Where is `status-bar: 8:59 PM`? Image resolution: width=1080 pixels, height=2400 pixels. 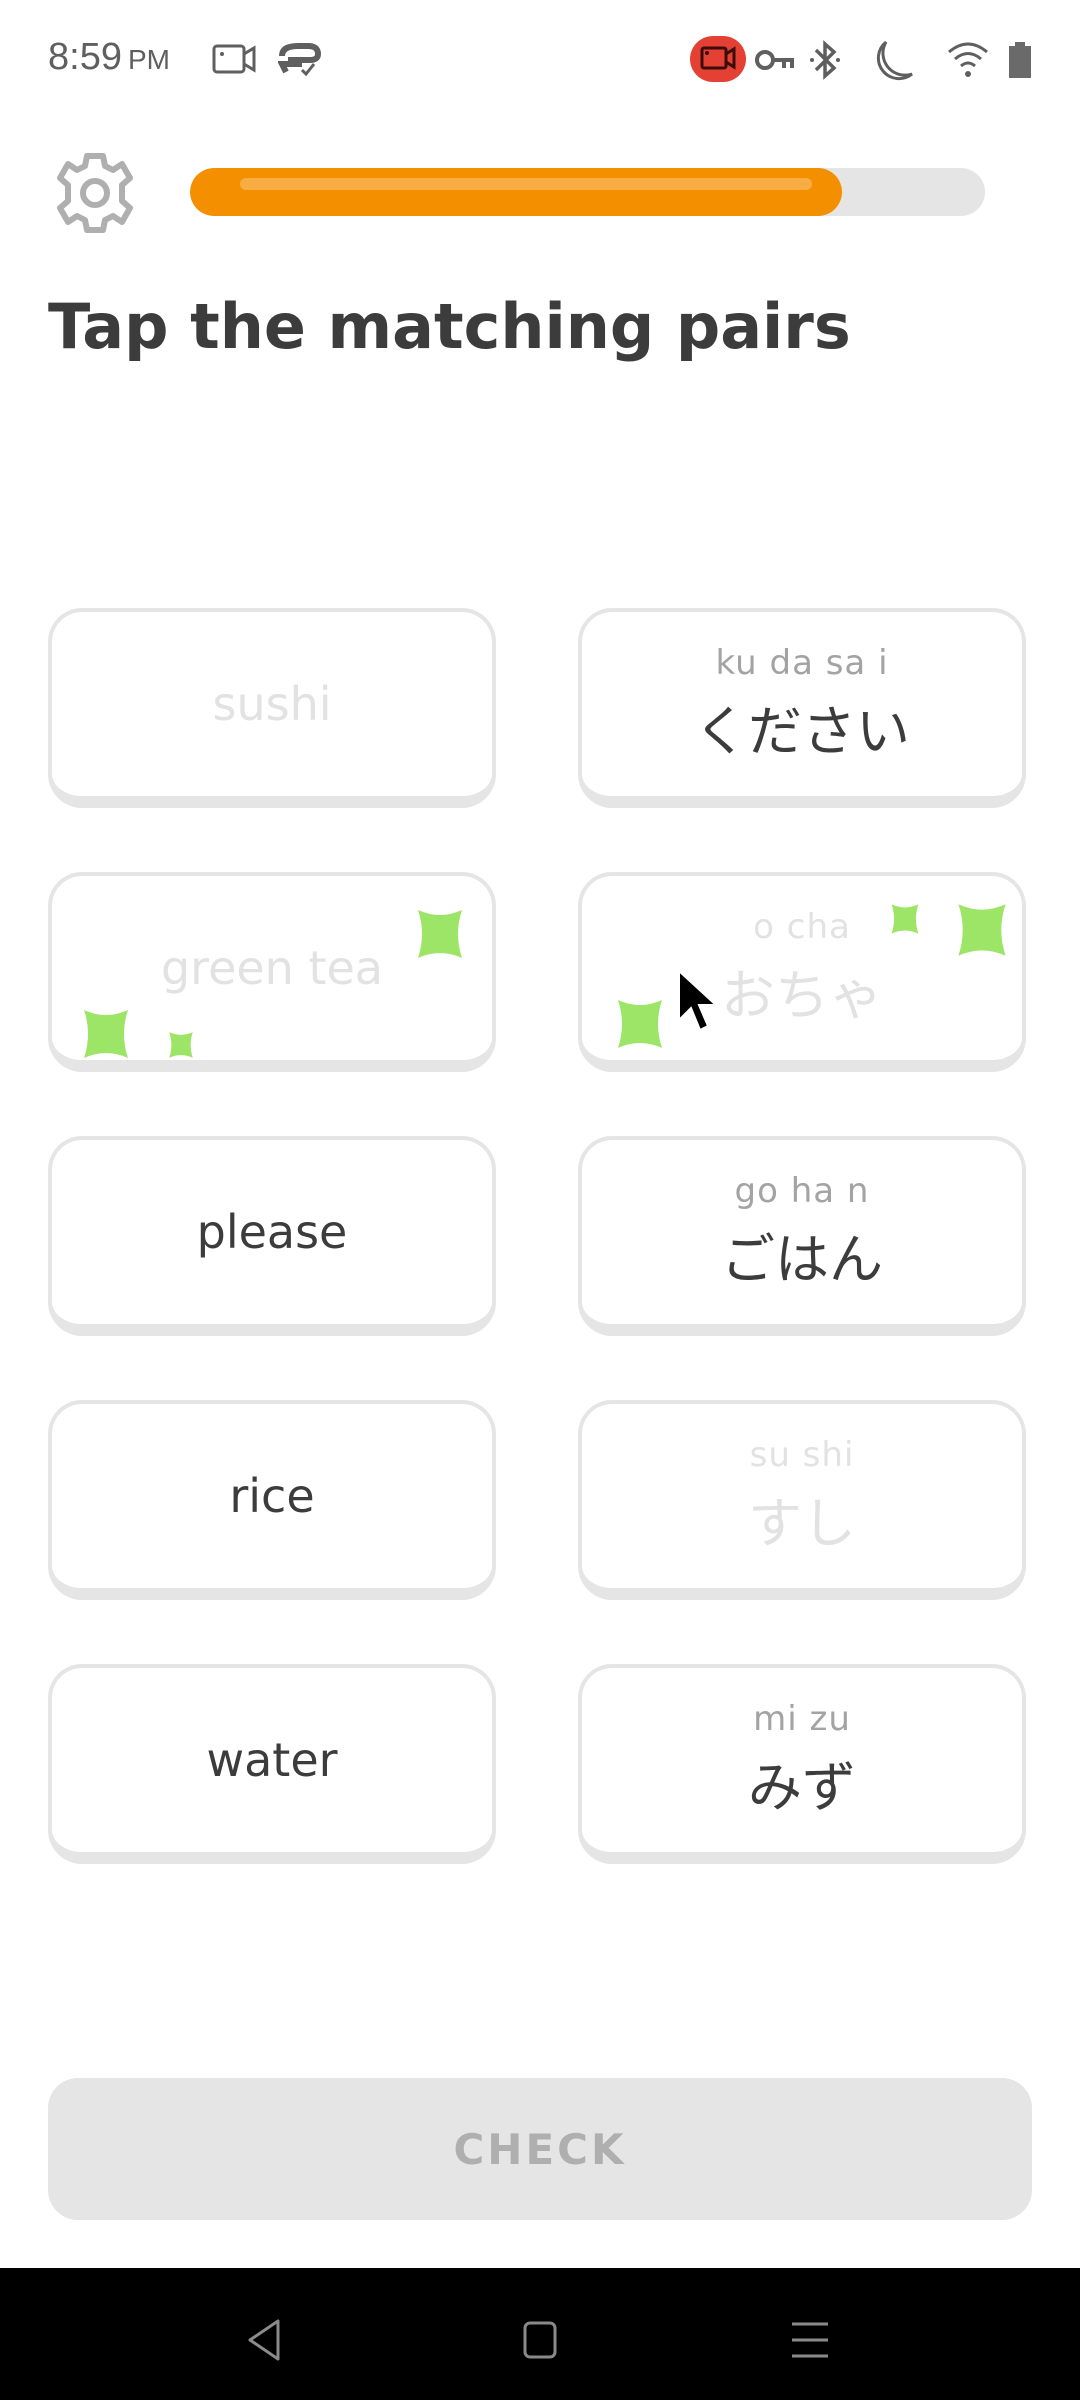 status-bar: 8:59 PM is located at coordinates (540, 60).